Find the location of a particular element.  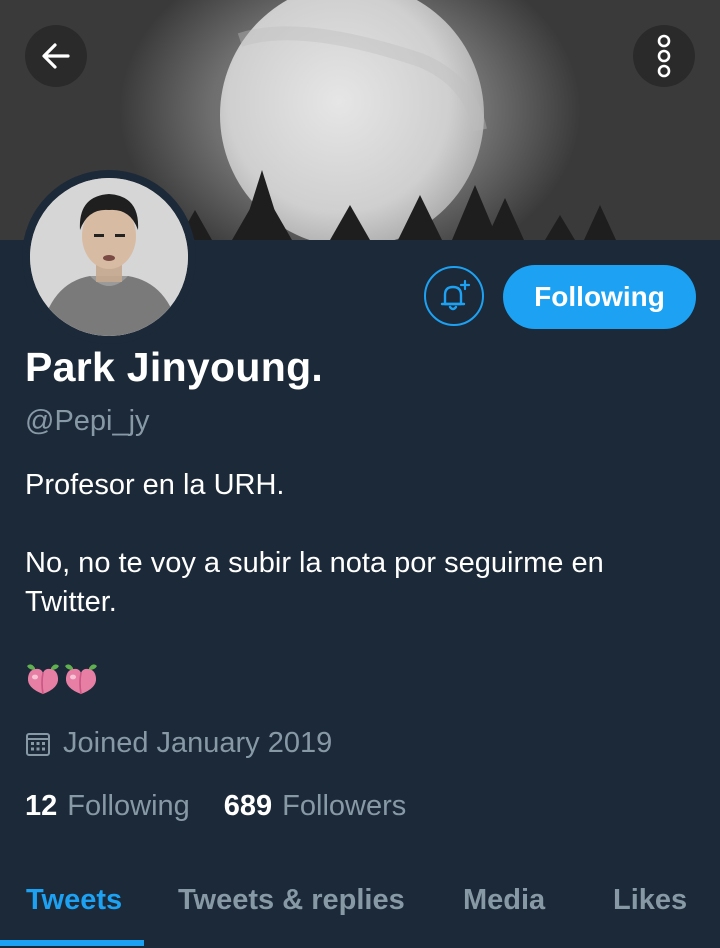

joined-text: Joined January 2019 is located at coordinates (198, 743).